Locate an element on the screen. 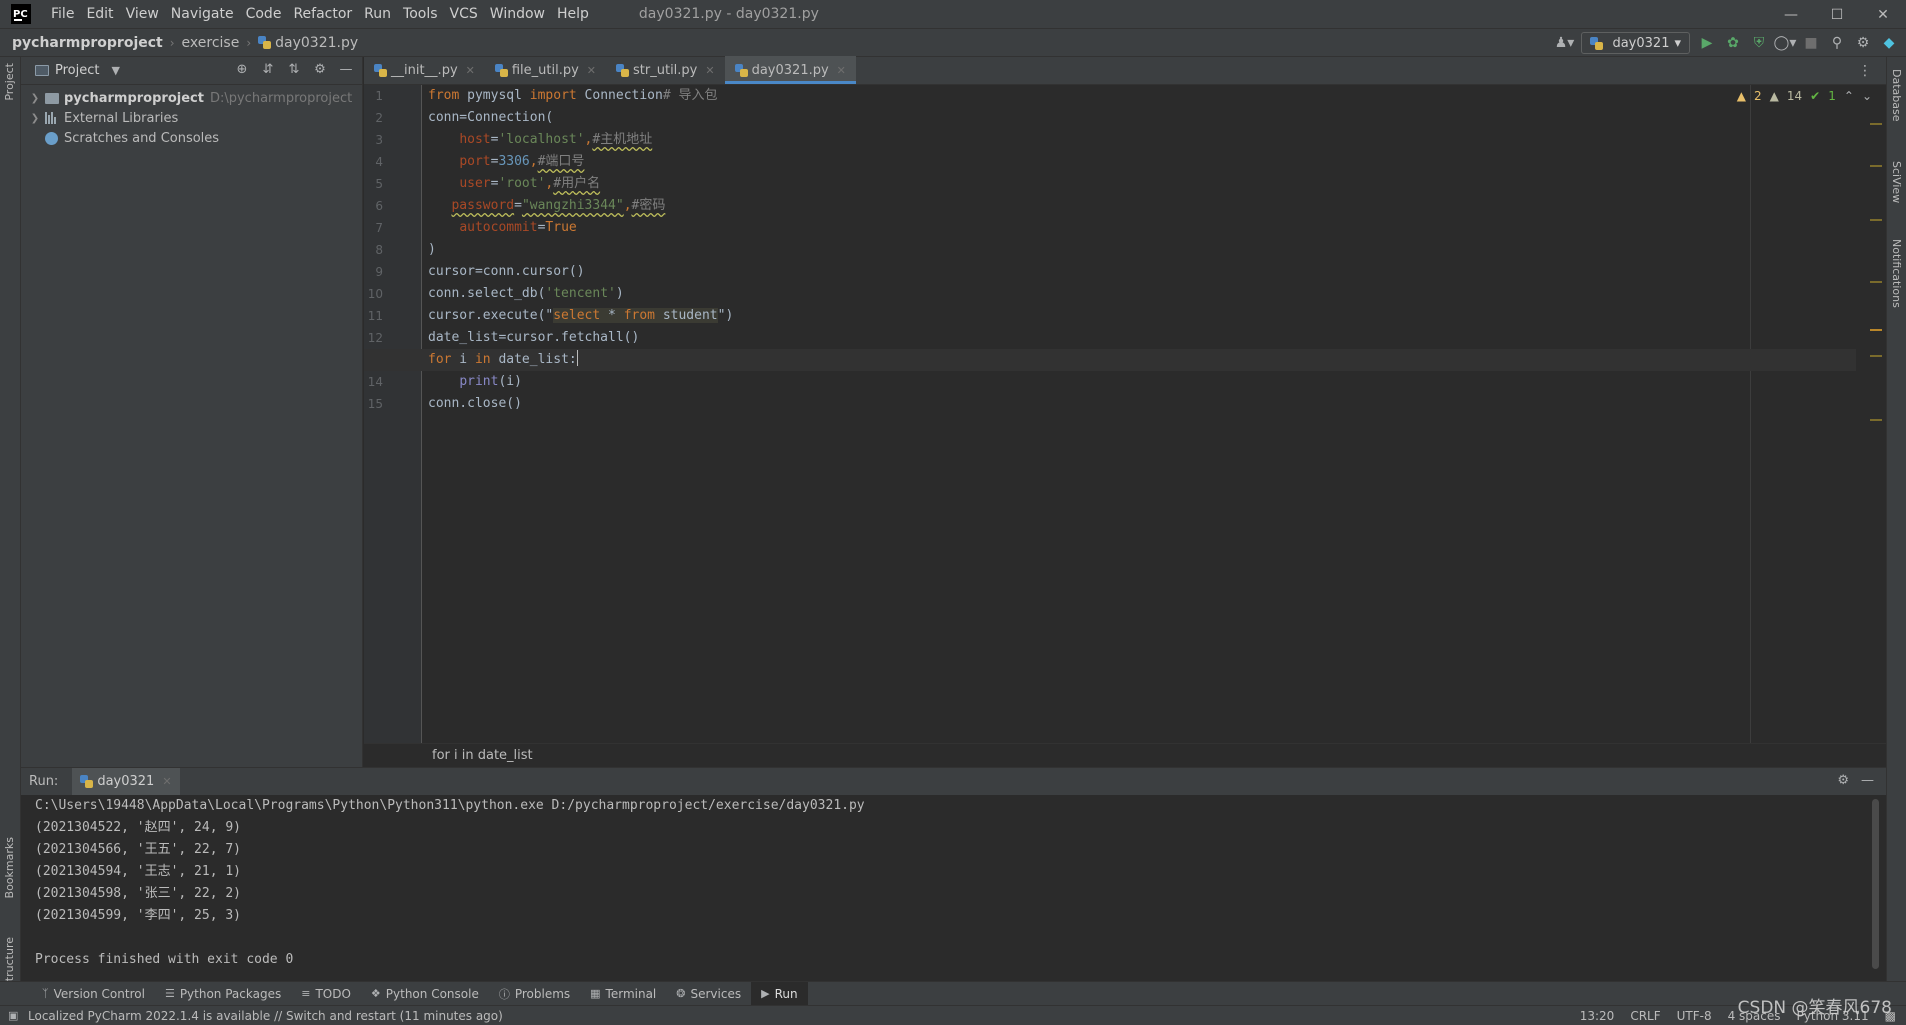 Image resolution: width=1906 pixels, height=1025 pixels. breadcrumb-file: day0321.py is located at coordinates (316, 43).